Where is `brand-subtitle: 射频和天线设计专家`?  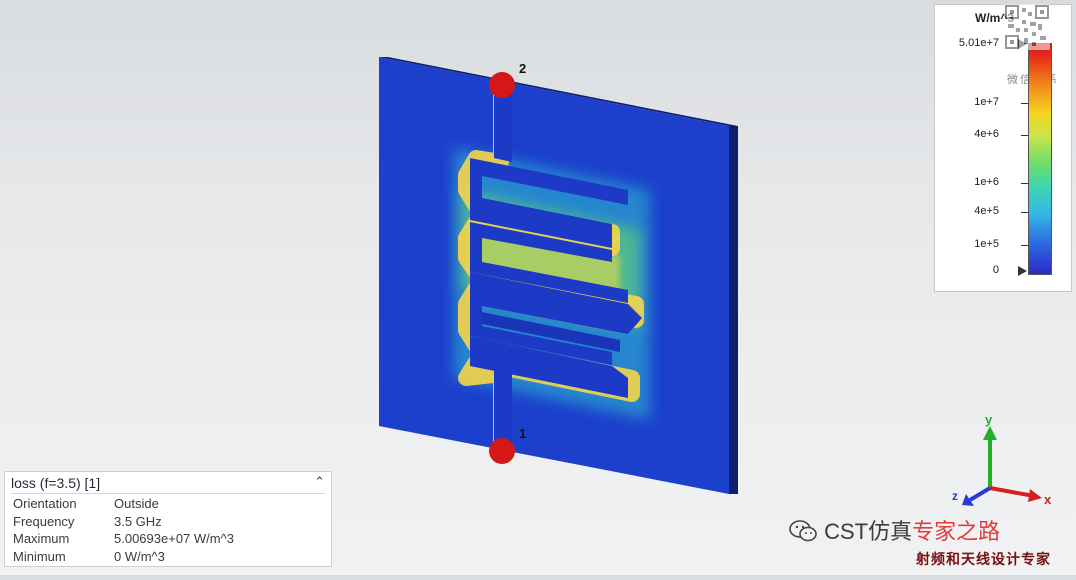
brand-subtitle: 射频和天线设计专家 is located at coordinates (983, 559).